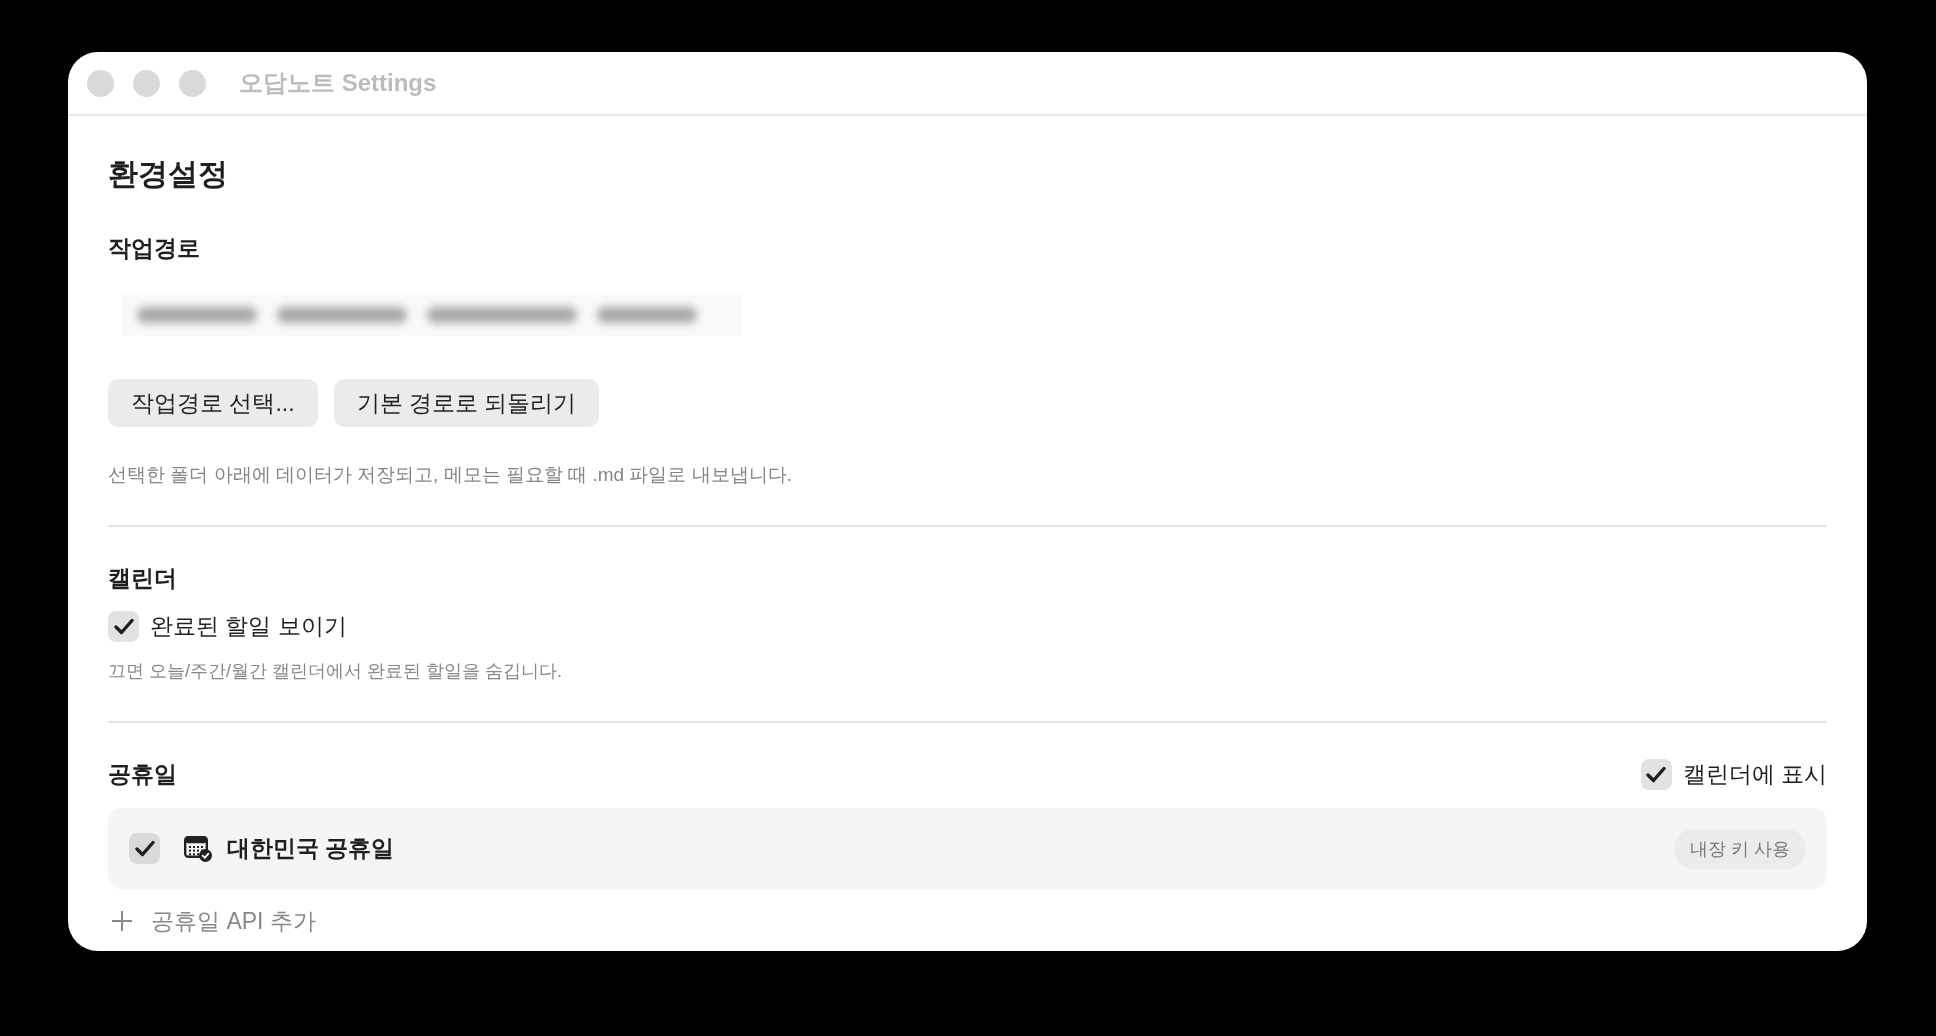 The width and height of the screenshot is (1936, 1036). I want to click on add-api-button: 공휴일 API 추가, so click(212, 921).